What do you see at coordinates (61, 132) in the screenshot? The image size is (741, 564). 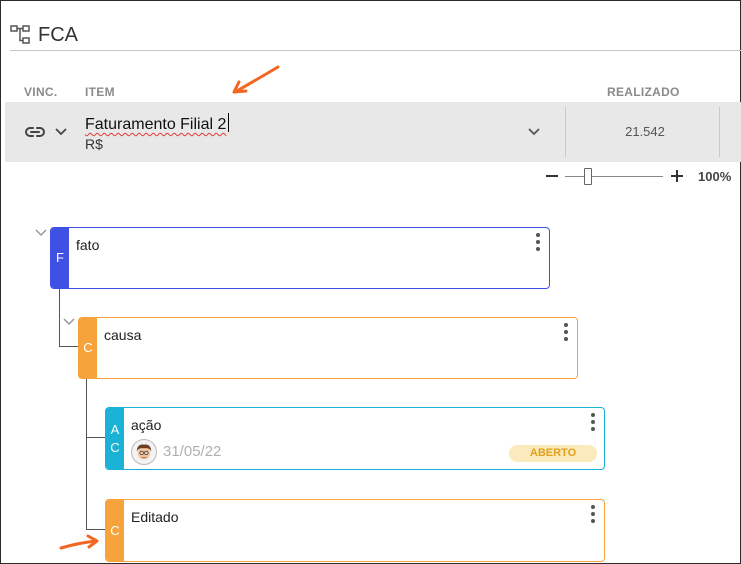 I see `vinc-chevron-down-icon` at bounding box center [61, 132].